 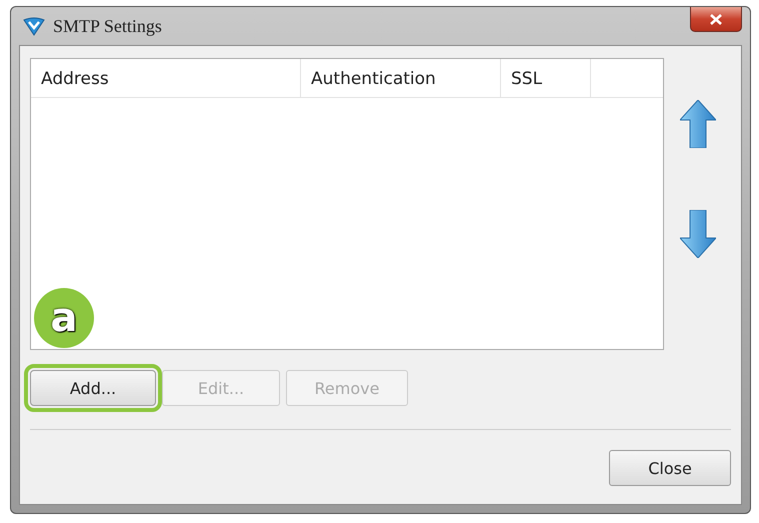 I want to click on close-button, so click(x=716, y=19).